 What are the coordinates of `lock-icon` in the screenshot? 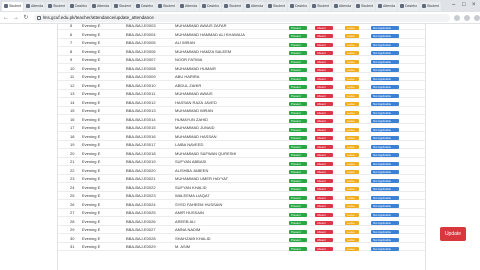 It's located at (38, 17).